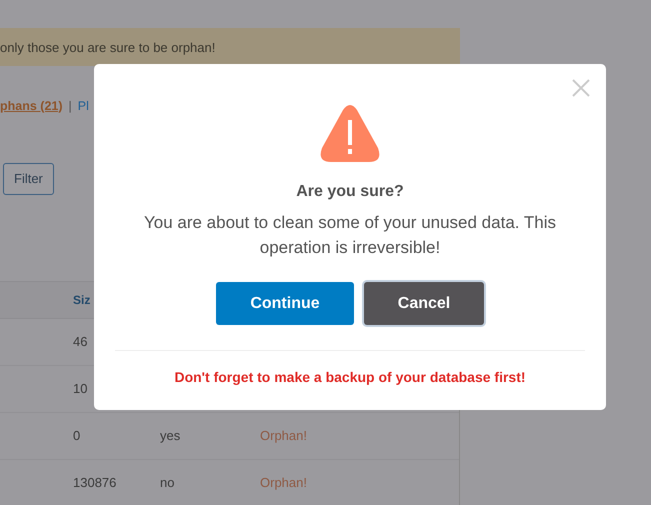 The height and width of the screenshot is (505, 651). I want to click on close-icon, so click(581, 88).